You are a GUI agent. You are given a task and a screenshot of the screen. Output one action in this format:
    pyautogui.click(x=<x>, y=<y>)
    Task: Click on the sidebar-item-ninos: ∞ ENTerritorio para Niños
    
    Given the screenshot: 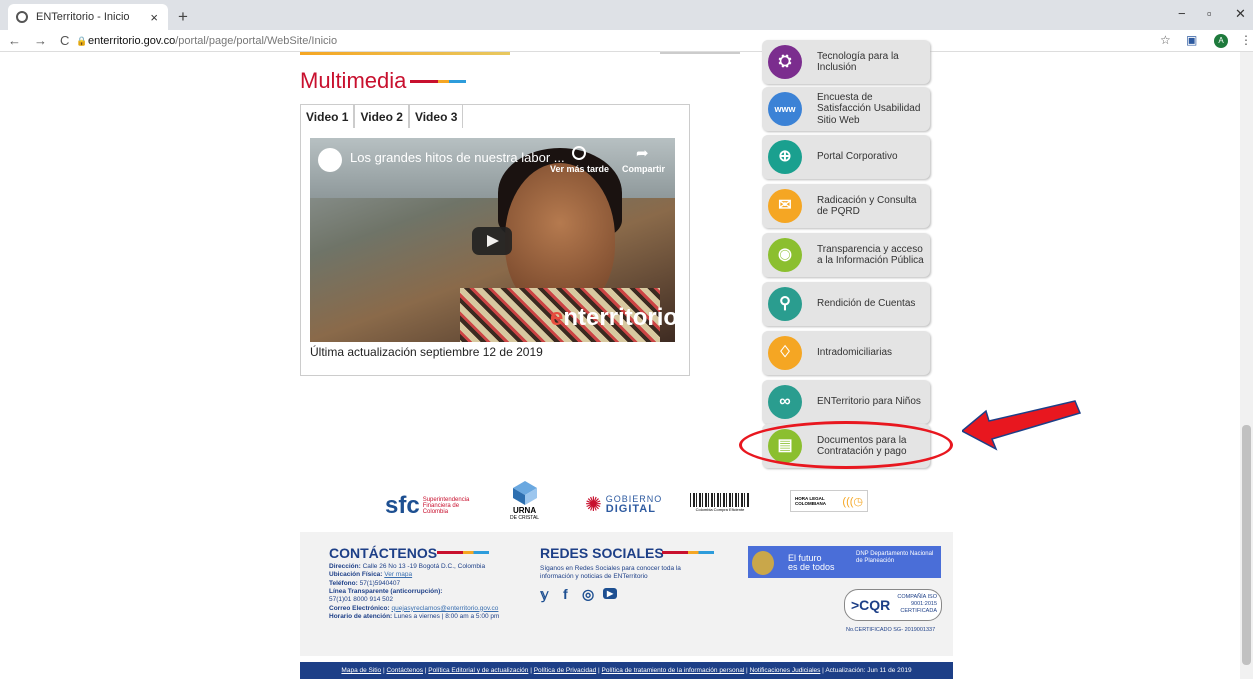 What is the action you would take?
    pyautogui.click(x=846, y=402)
    